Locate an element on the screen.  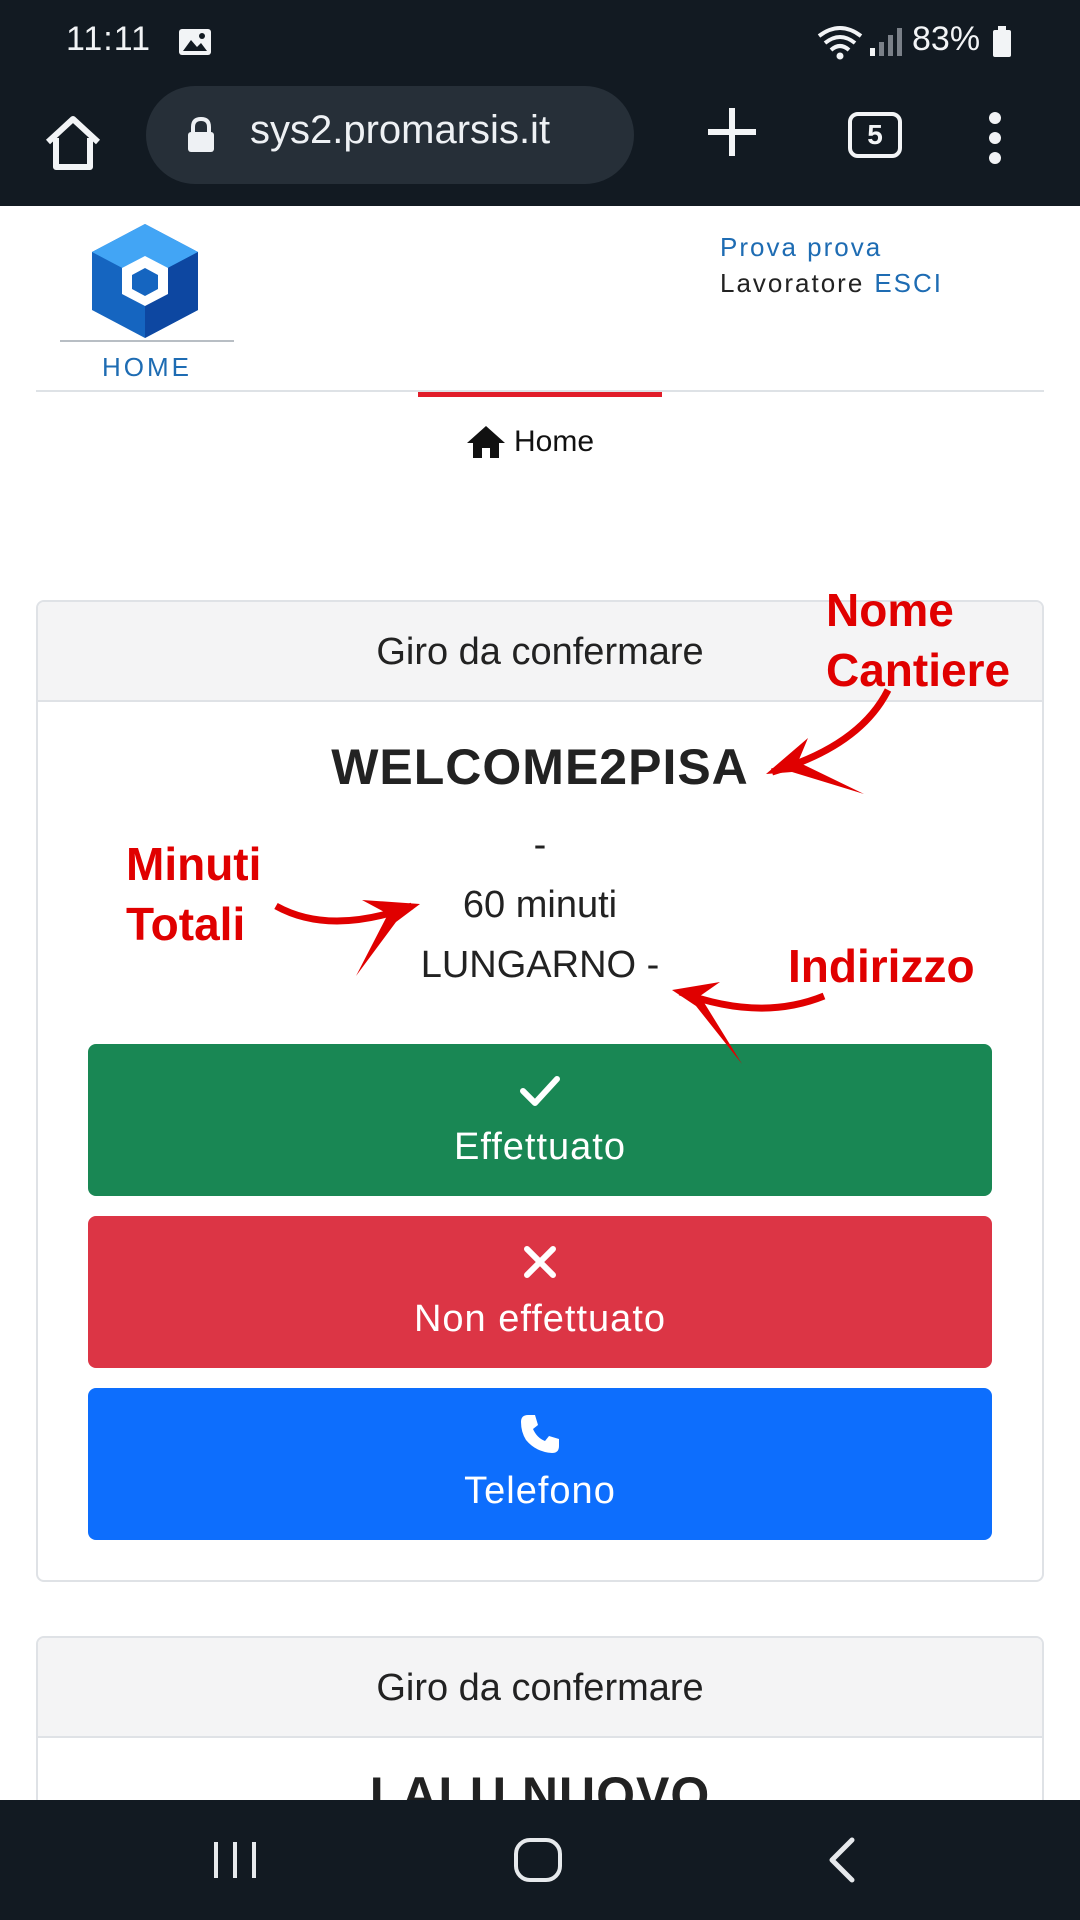
annotation-address-text: Indirizzo is located at coordinates (881, 966).